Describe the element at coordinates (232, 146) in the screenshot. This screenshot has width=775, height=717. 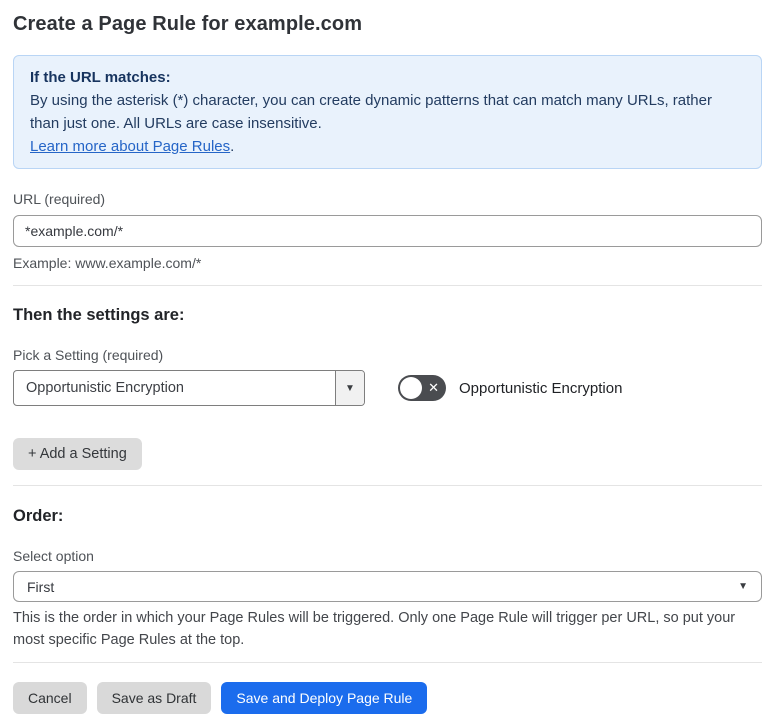
I see `link-period: .` at that location.